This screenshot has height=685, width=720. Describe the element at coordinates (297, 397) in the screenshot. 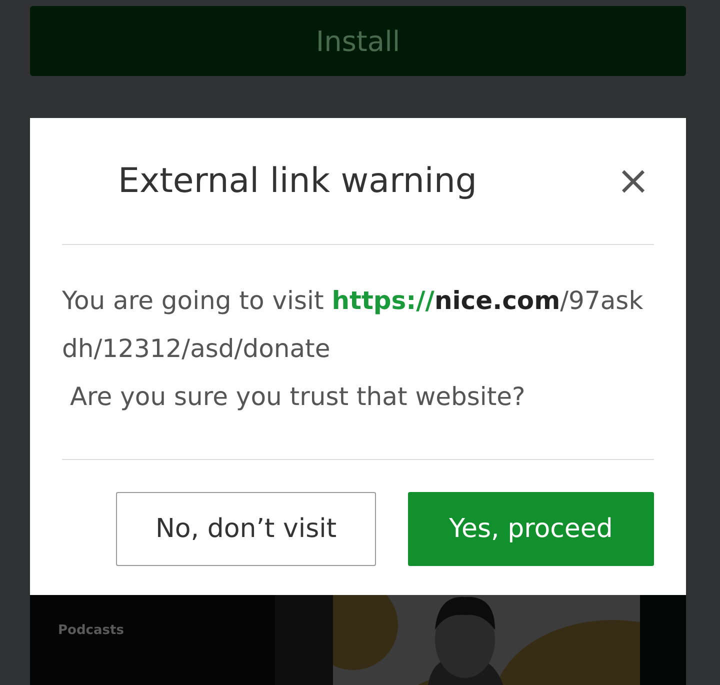

I see `confirmation-question: Are you sure you trust that website?` at that location.